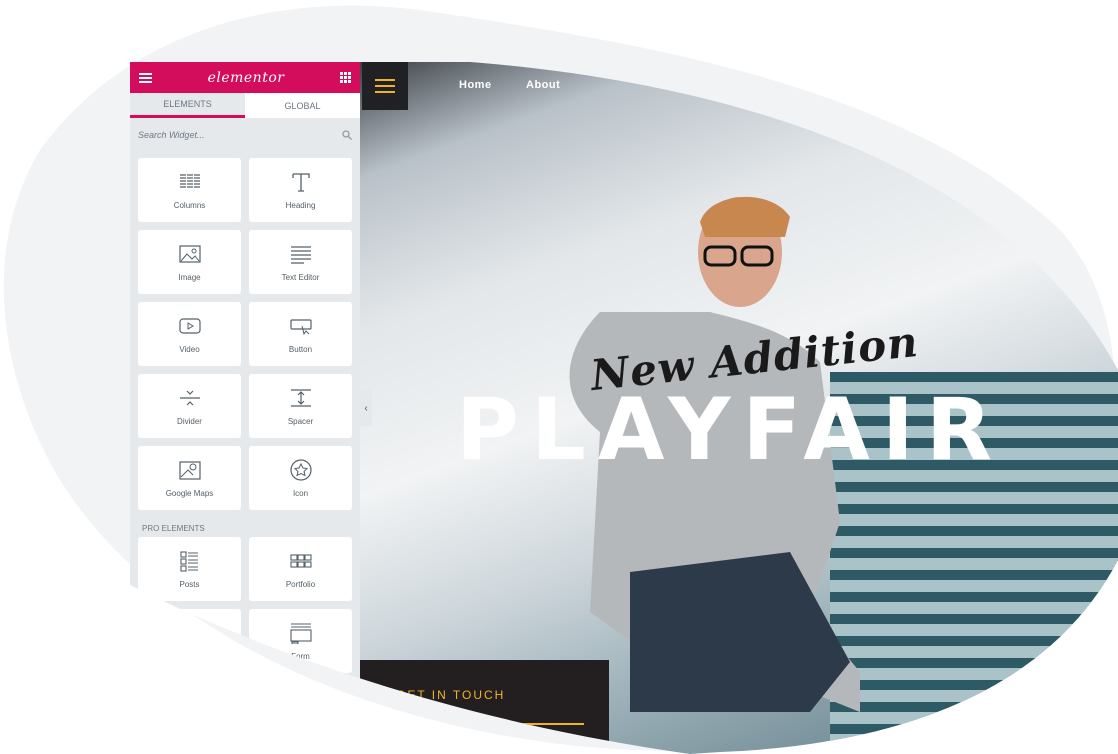  I want to click on widget-label: Columns, so click(189, 205).